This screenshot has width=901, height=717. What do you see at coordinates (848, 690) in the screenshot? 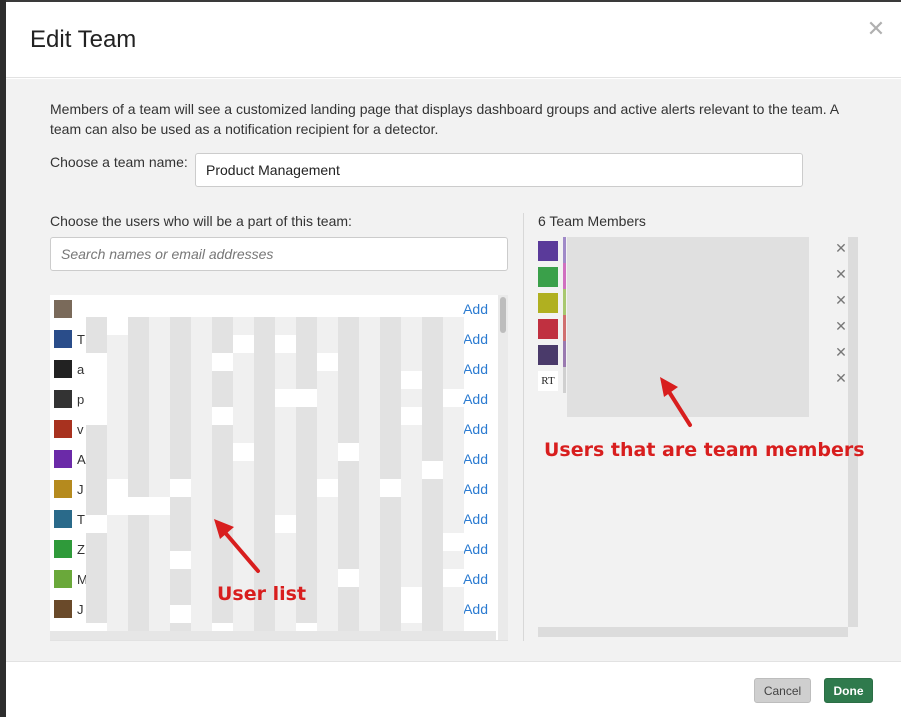
I see `done-button: Done` at bounding box center [848, 690].